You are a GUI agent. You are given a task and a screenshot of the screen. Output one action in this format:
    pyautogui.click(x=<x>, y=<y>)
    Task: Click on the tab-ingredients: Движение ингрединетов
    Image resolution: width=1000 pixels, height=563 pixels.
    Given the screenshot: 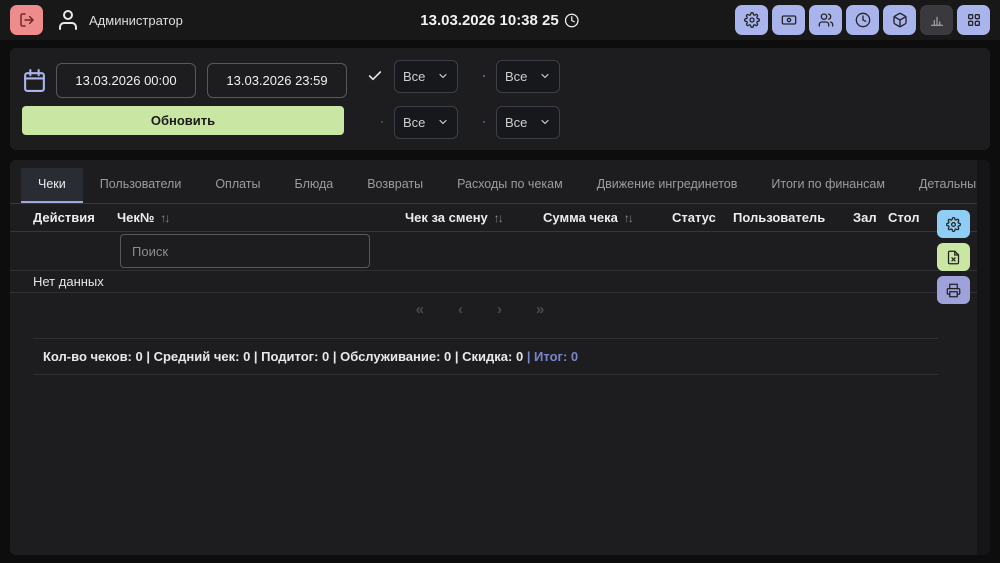 What is the action you would take?
    pyautogui.click(x=667, y=185)
    